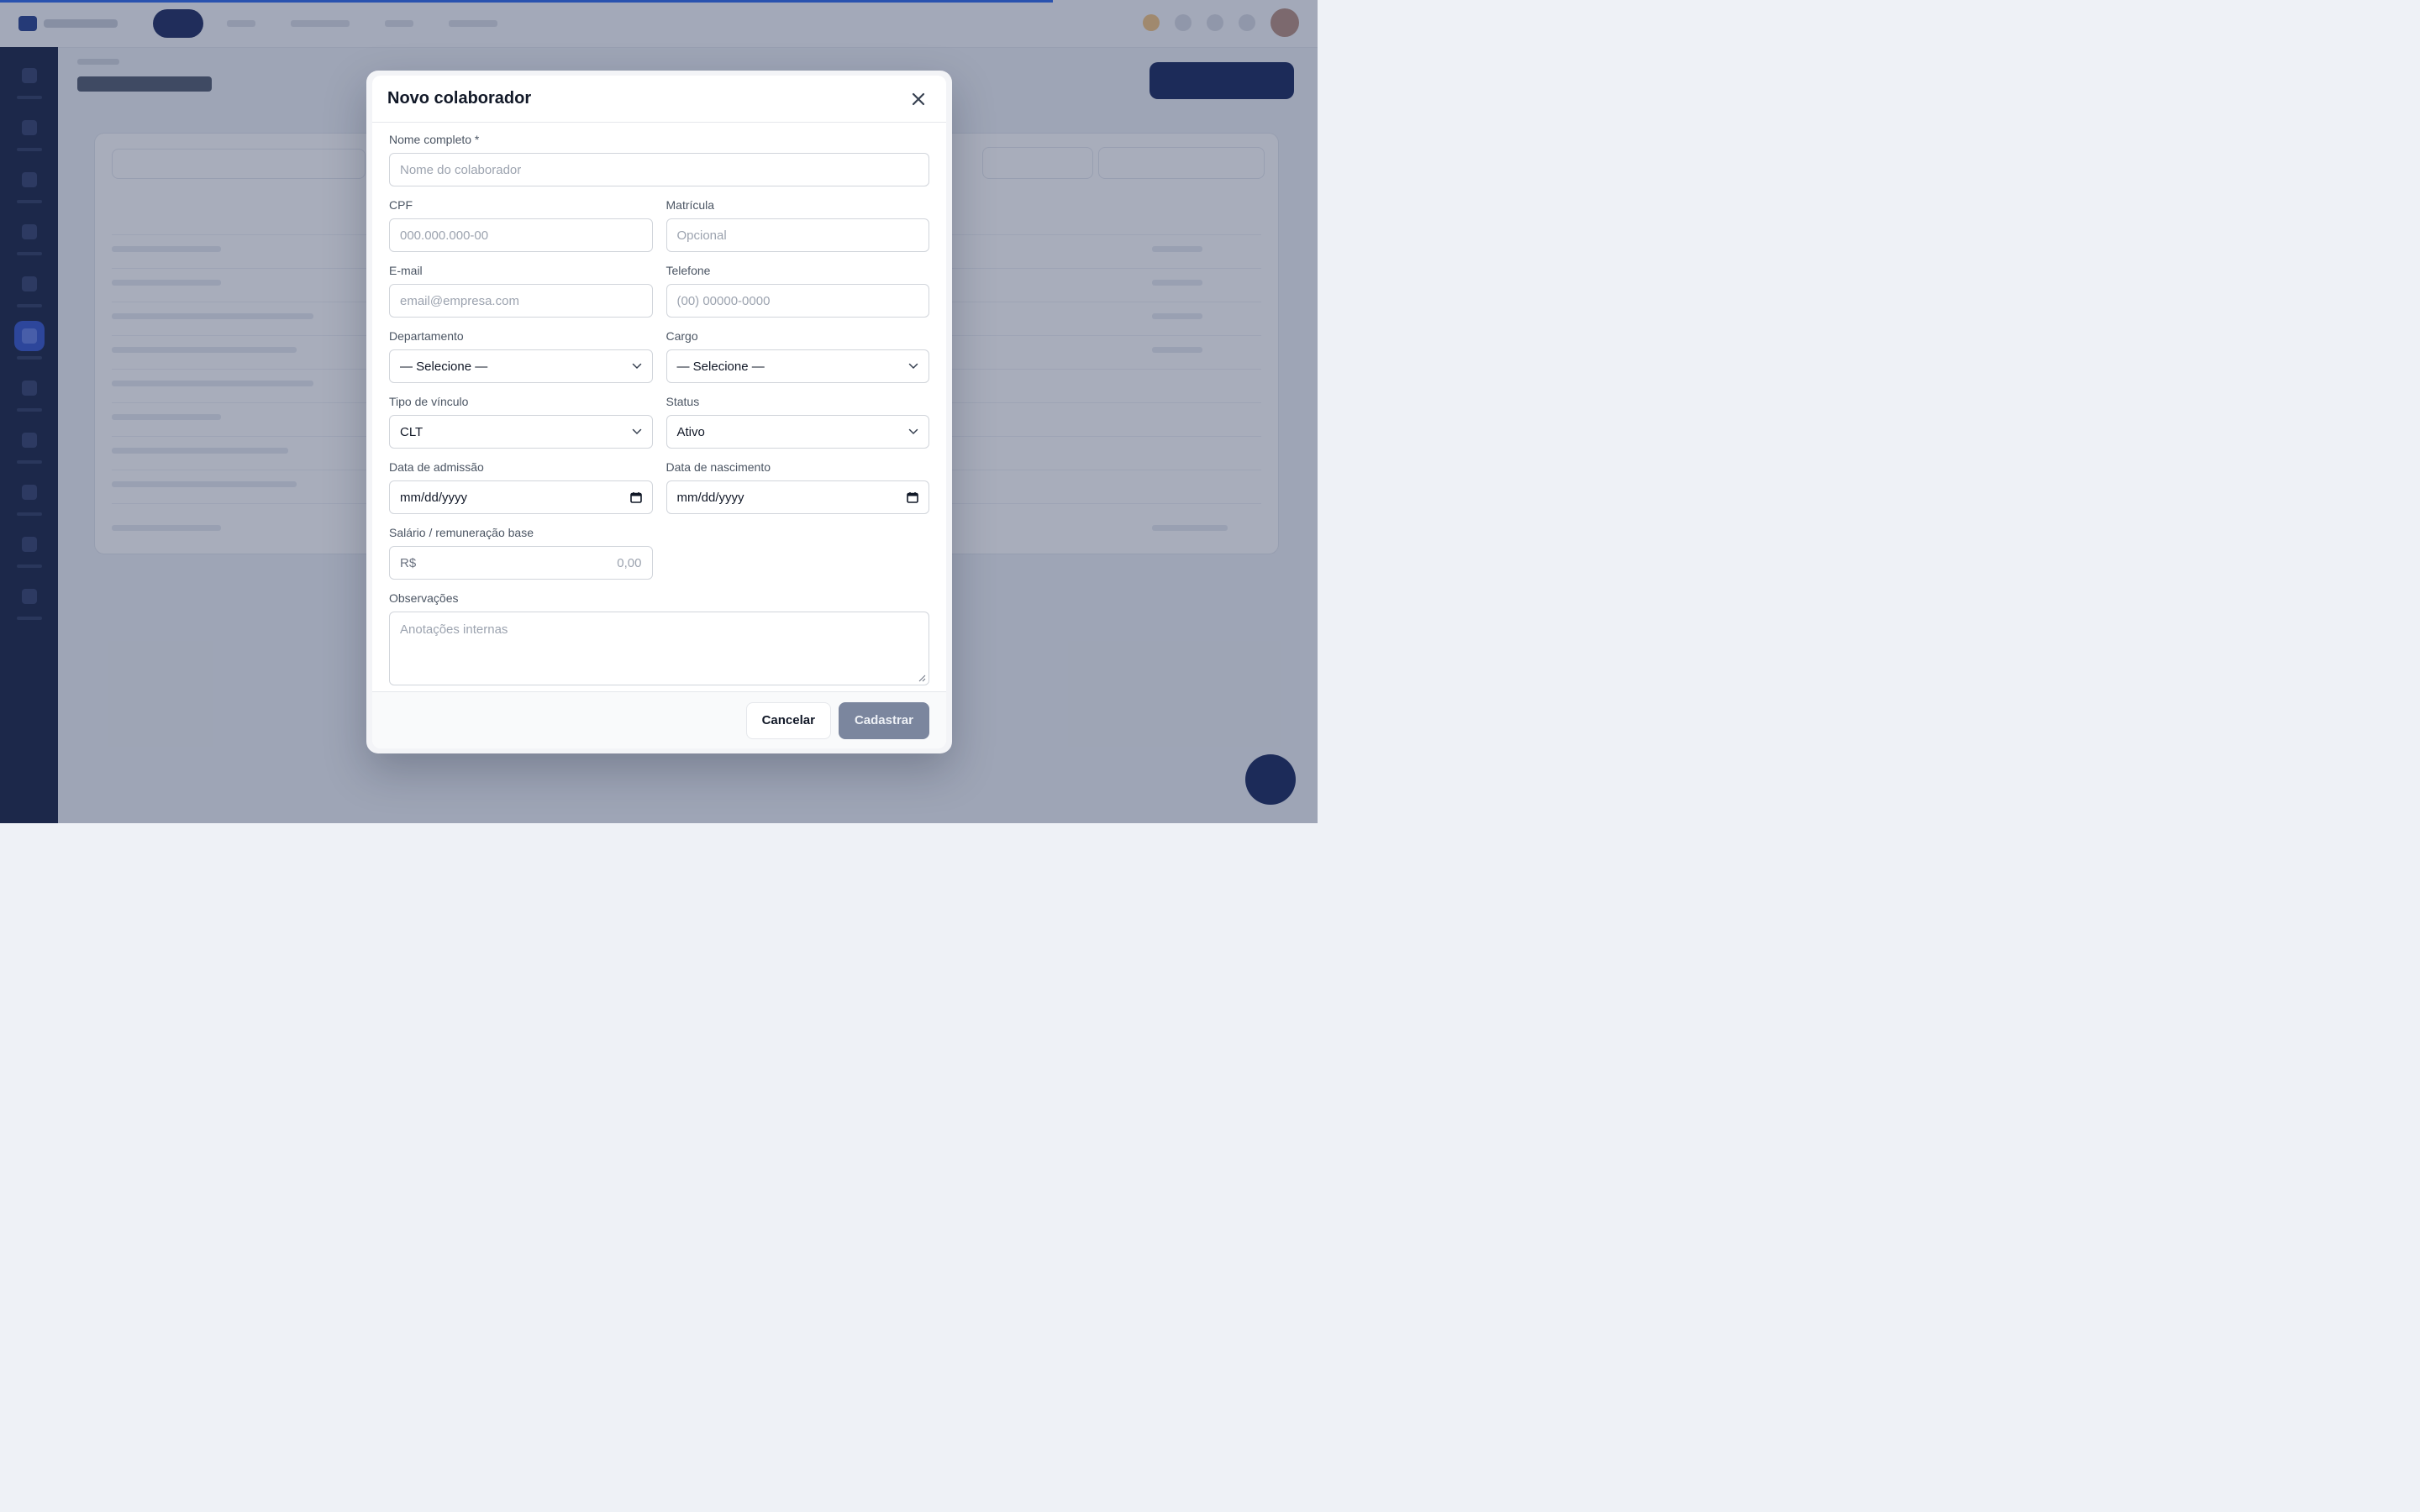 The image size is (2420, 1512). I want to click on email-input: email@empresa.com, so click(521, 301).